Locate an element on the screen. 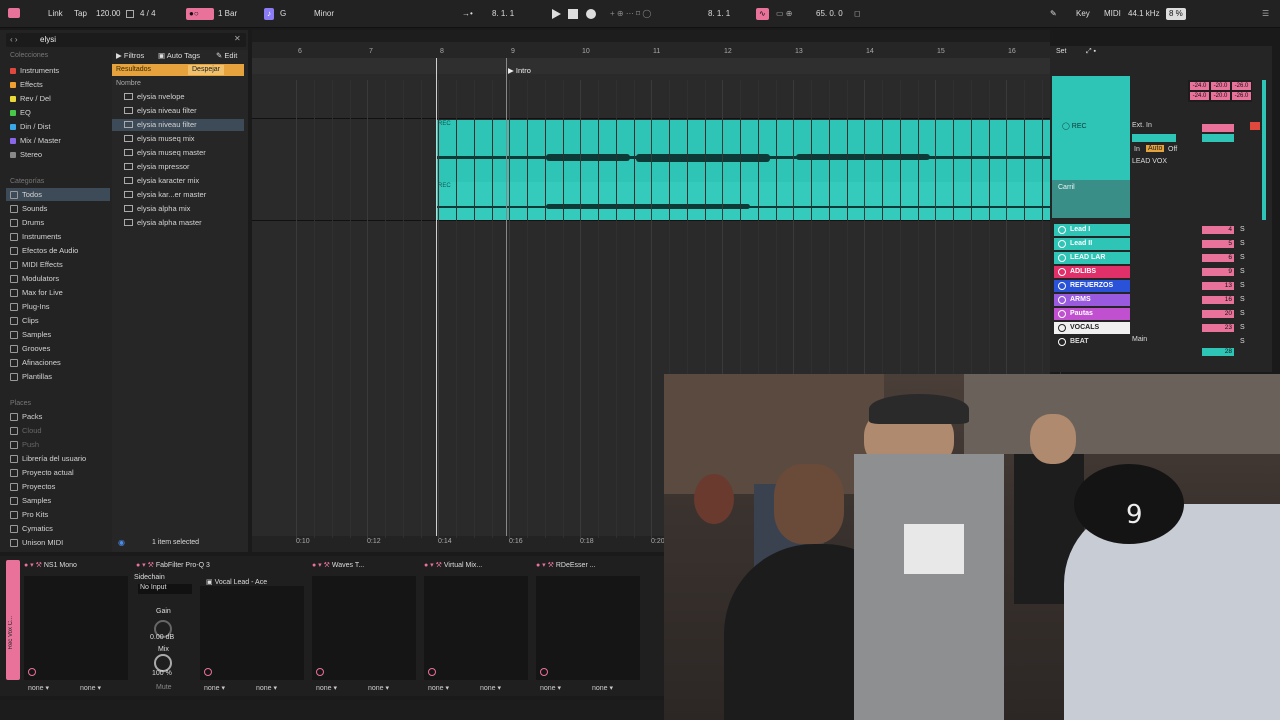  place-item: Push is located at coordinates (24, 444).